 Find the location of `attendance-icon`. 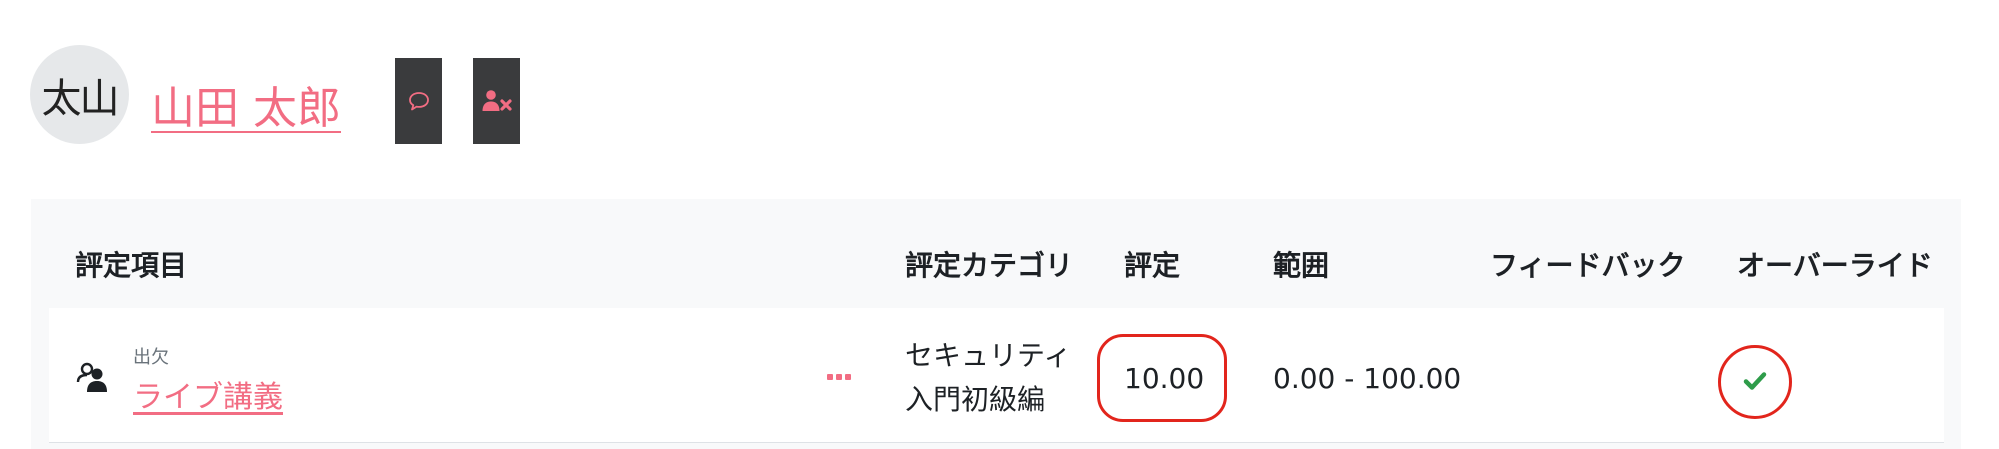

attendance-icon is located at coordinates (91, 377).